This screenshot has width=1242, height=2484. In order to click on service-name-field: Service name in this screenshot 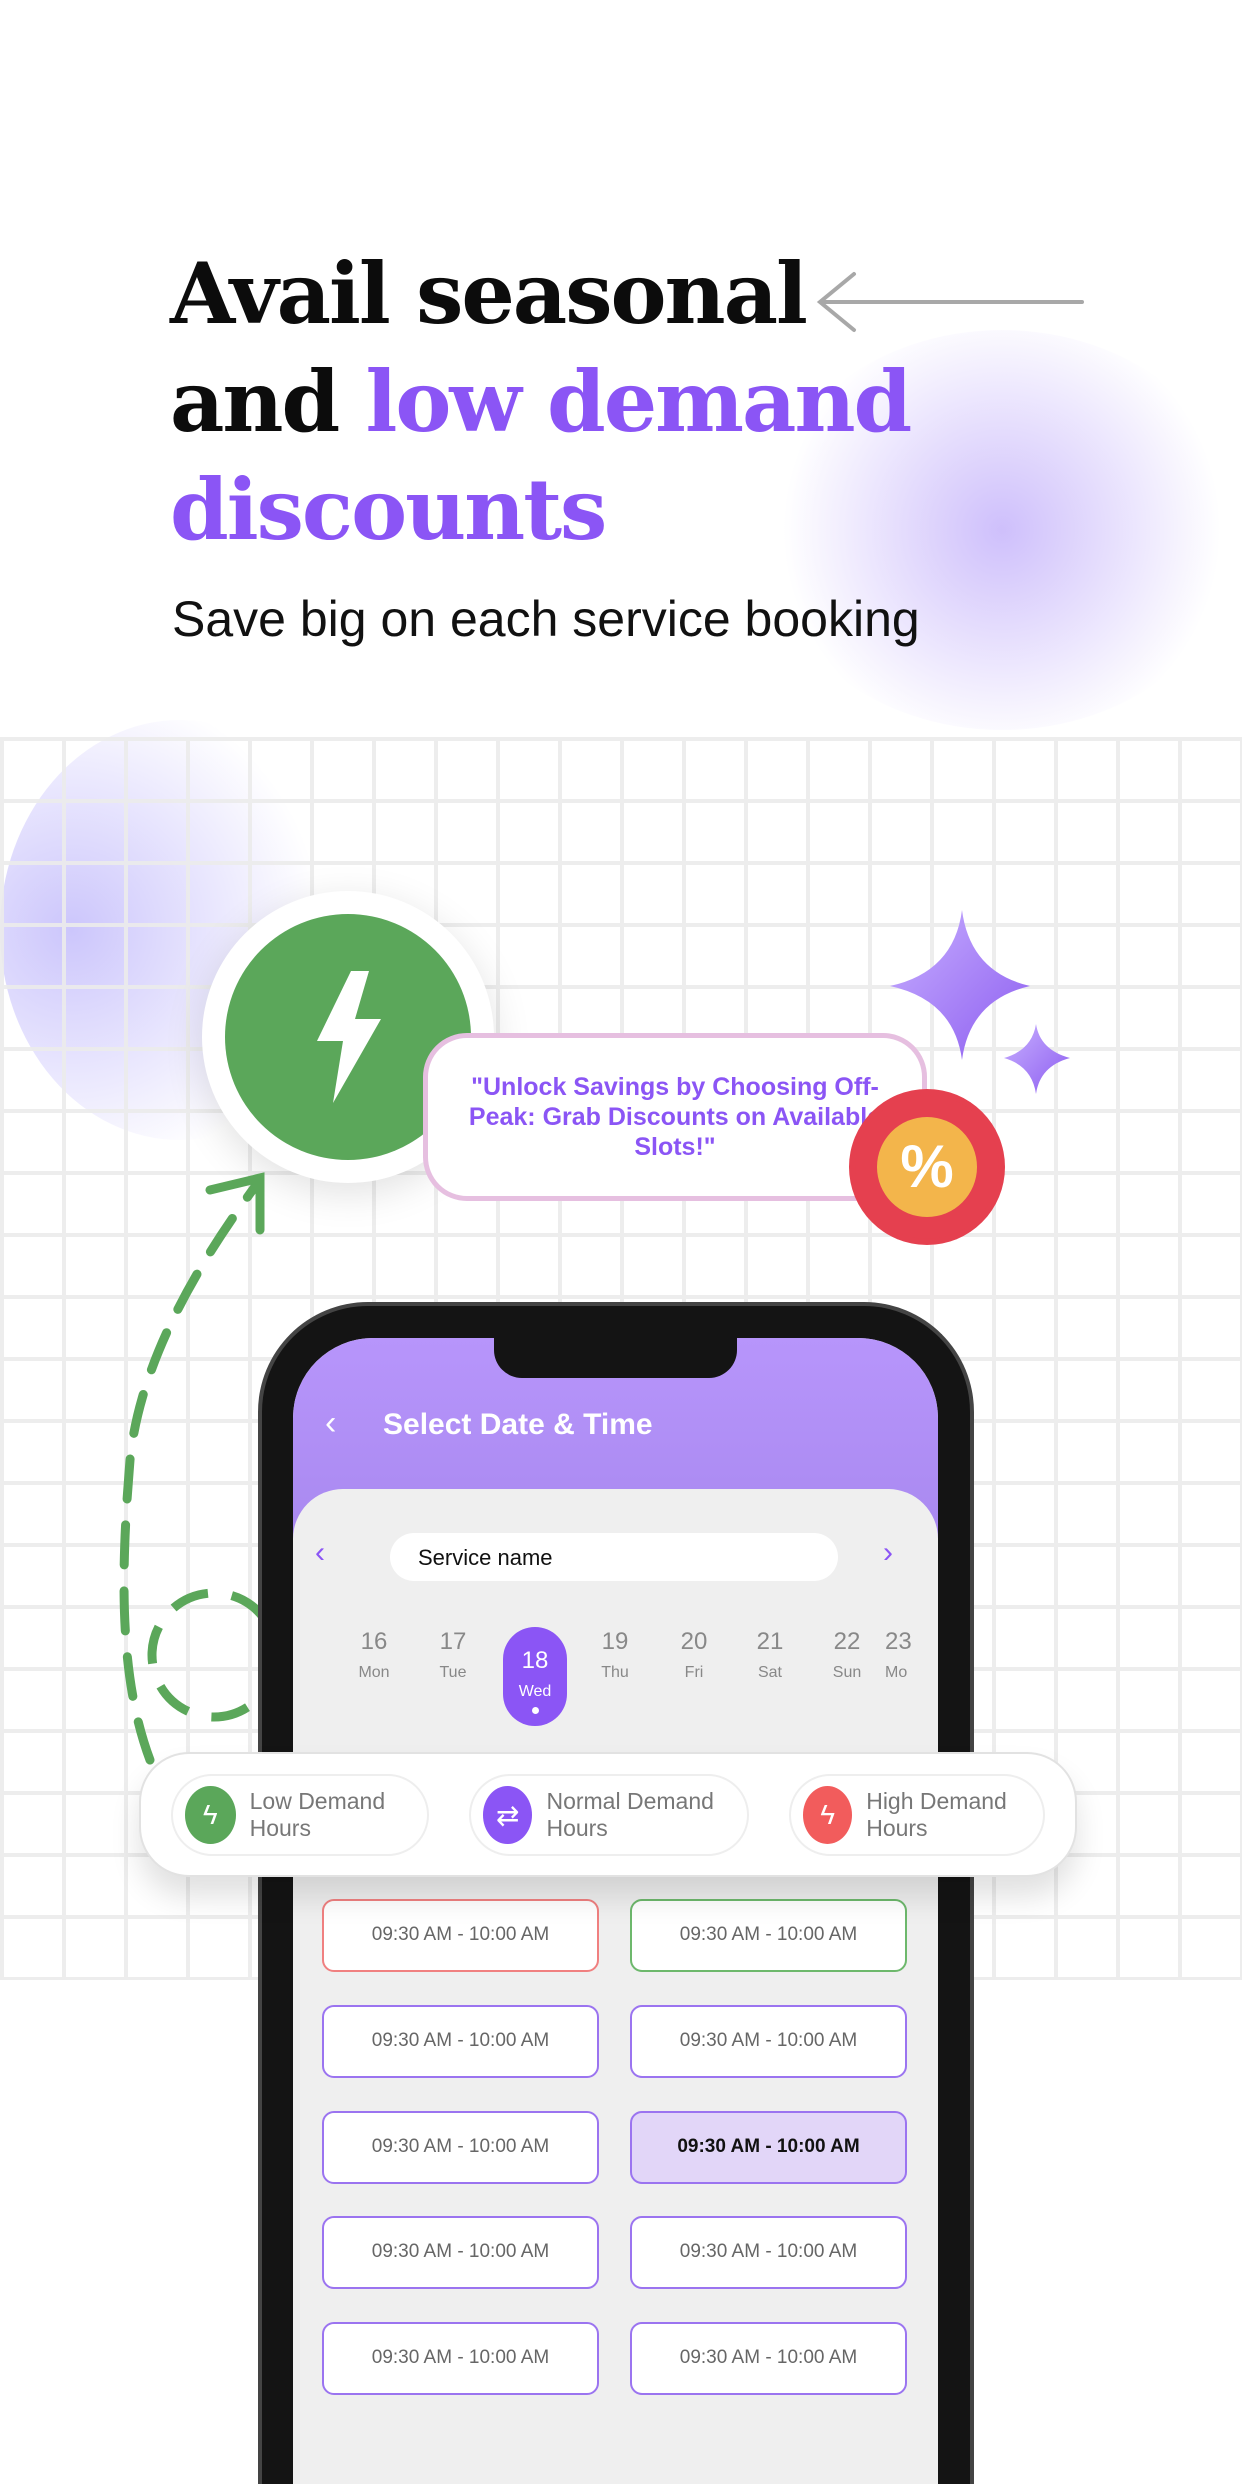, I will do `click(614, 1557)`.